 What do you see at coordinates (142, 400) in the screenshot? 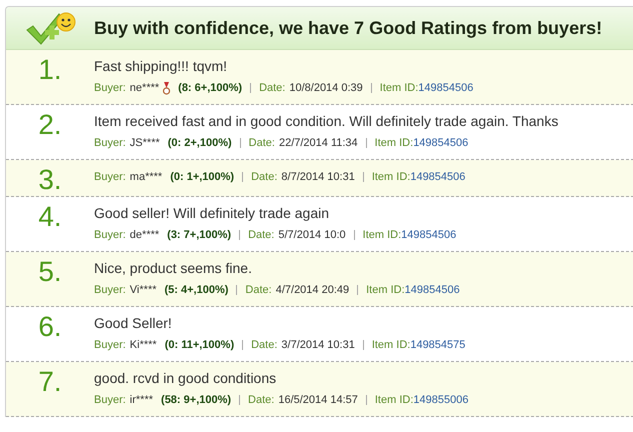
I see `buyer-name: ir****` at bounding box center [142, 400].